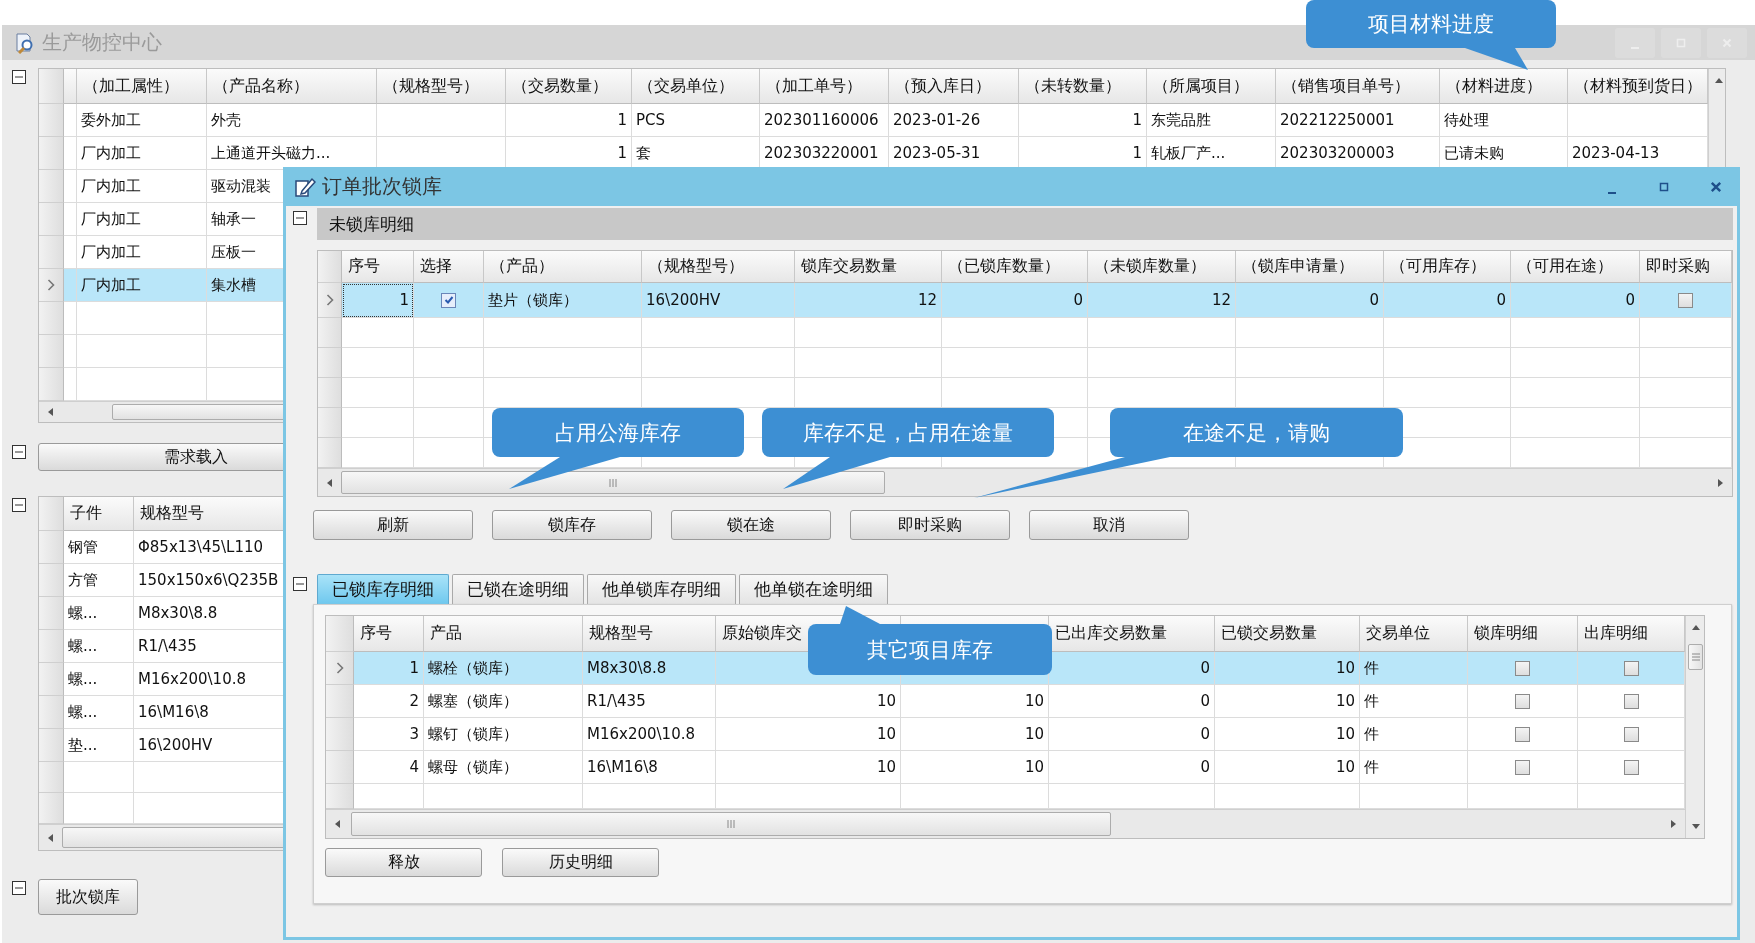 The height and width of the screenshot is (943, 1755). Describe the element at coordinates (954, 86) in the screenshot. I see `column-header: （预入库日）` at that location.